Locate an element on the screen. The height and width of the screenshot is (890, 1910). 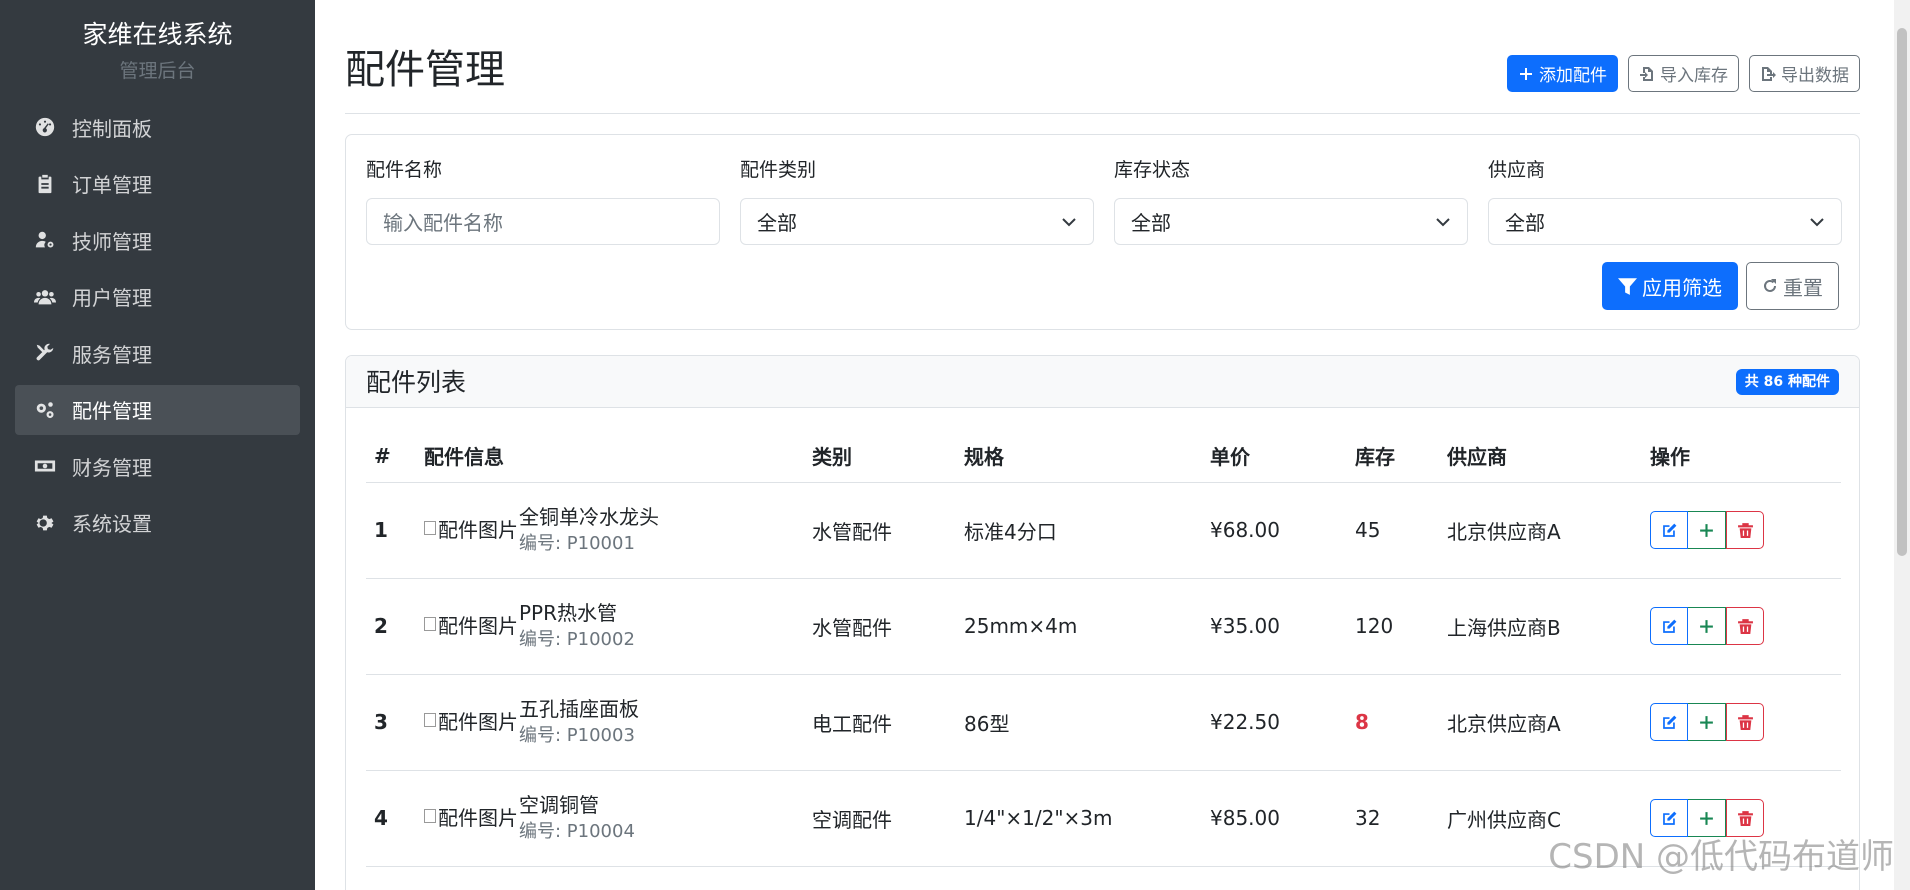
sidebar-item-settings: 系统设置 is located at coordinates (157, 523).